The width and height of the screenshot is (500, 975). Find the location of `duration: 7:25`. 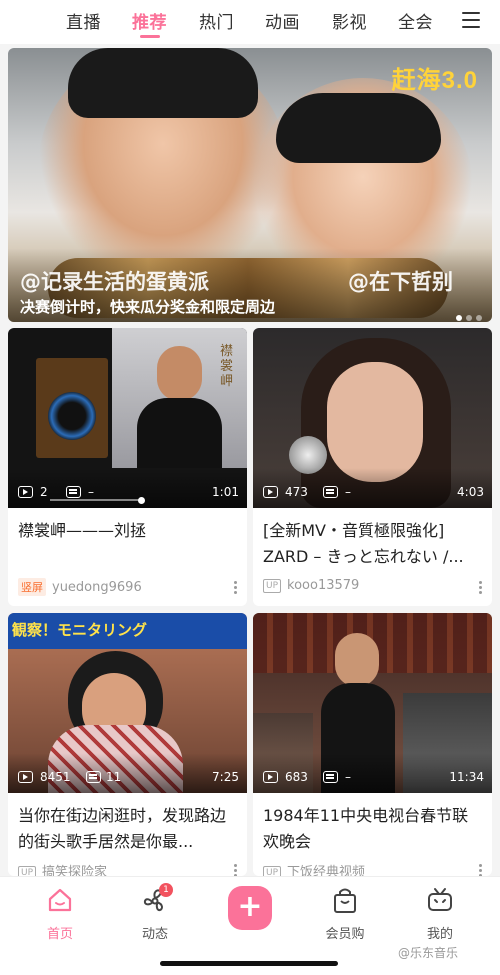

duration: 7:25 is located at coordinates (225, 777).